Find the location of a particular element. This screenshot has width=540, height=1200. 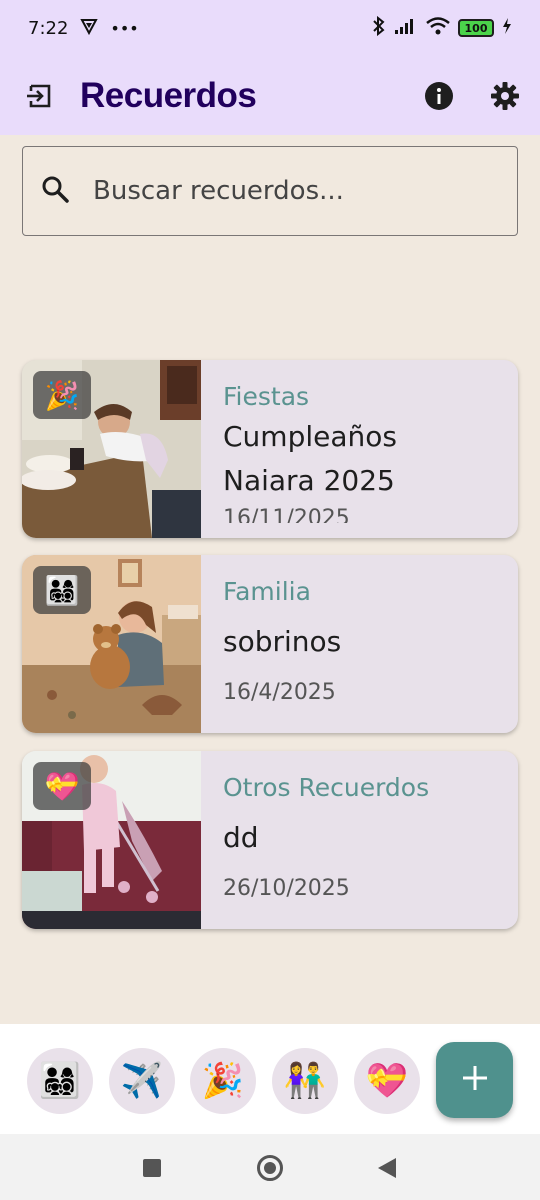

wifi-icon is located at coordinates (438, 28).